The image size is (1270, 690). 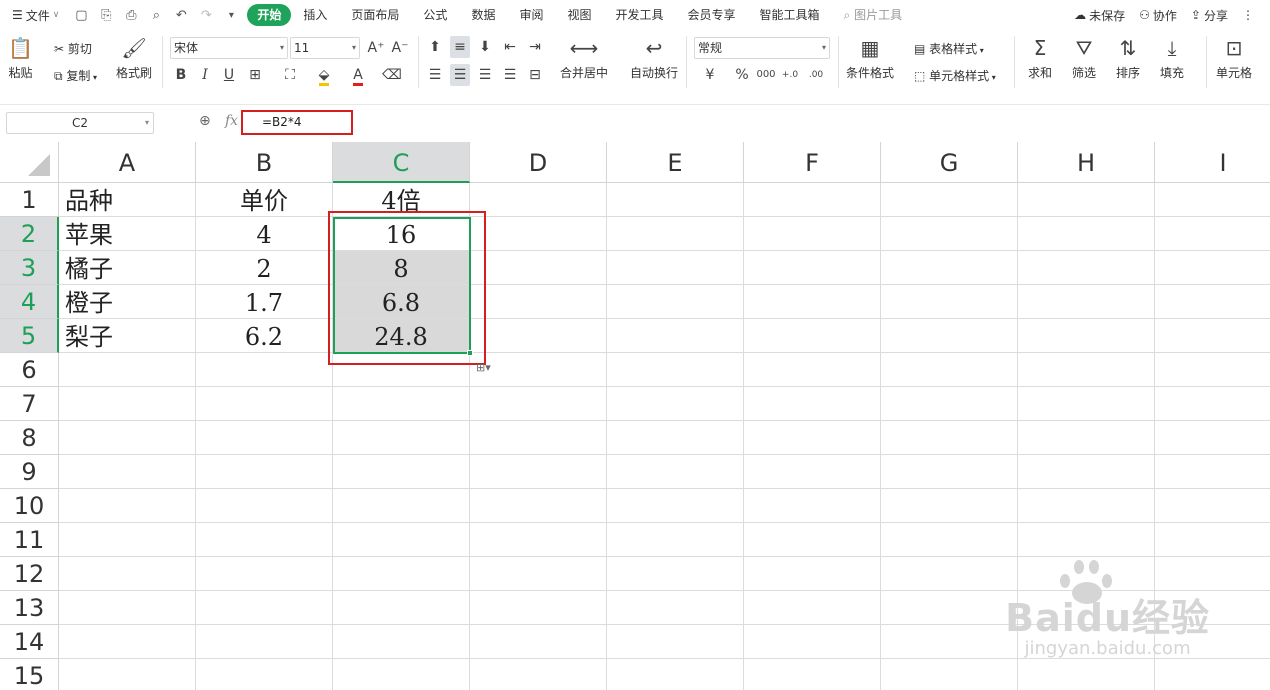 What do you see at coordinates (584, 57) in the screenshot?
I see `merge-center-button: ⟷ 合并居中` at bounding box center [584, 57].